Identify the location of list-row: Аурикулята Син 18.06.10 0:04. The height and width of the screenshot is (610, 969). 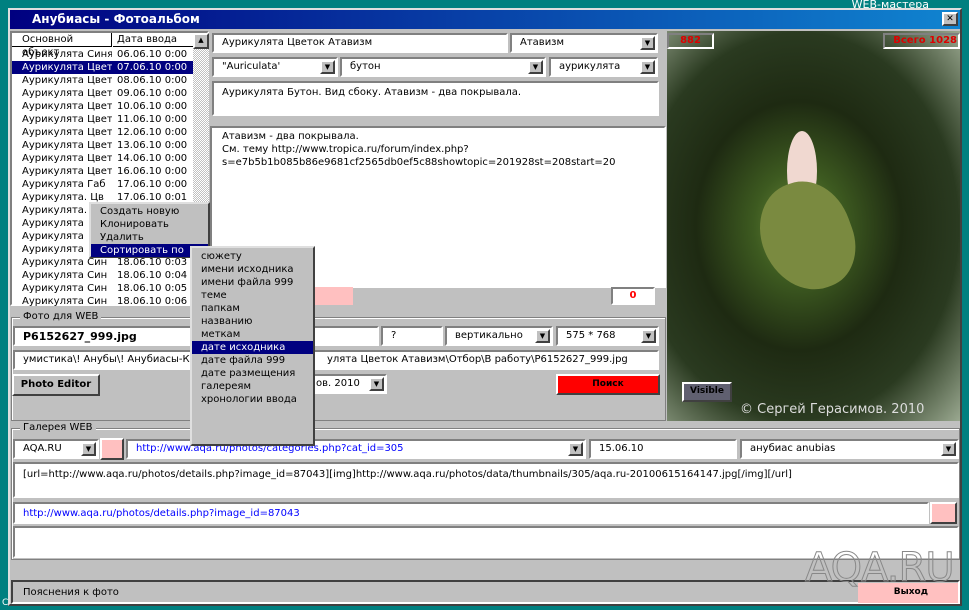
(102, 275).